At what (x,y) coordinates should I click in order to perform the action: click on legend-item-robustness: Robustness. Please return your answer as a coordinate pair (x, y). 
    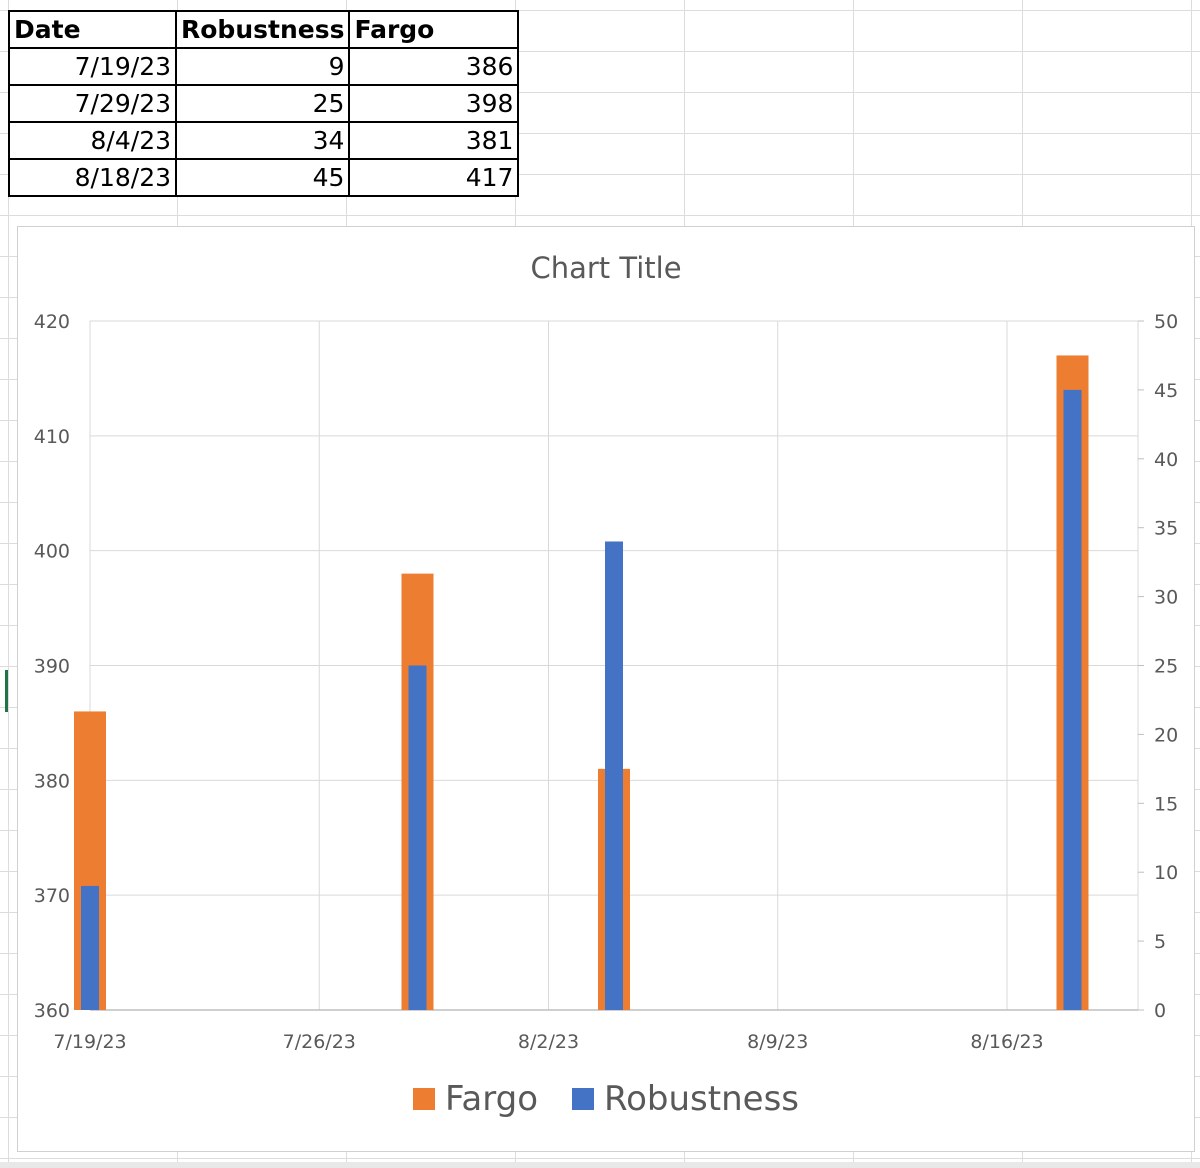
    Looking at the image, I should click on (685, 1099).